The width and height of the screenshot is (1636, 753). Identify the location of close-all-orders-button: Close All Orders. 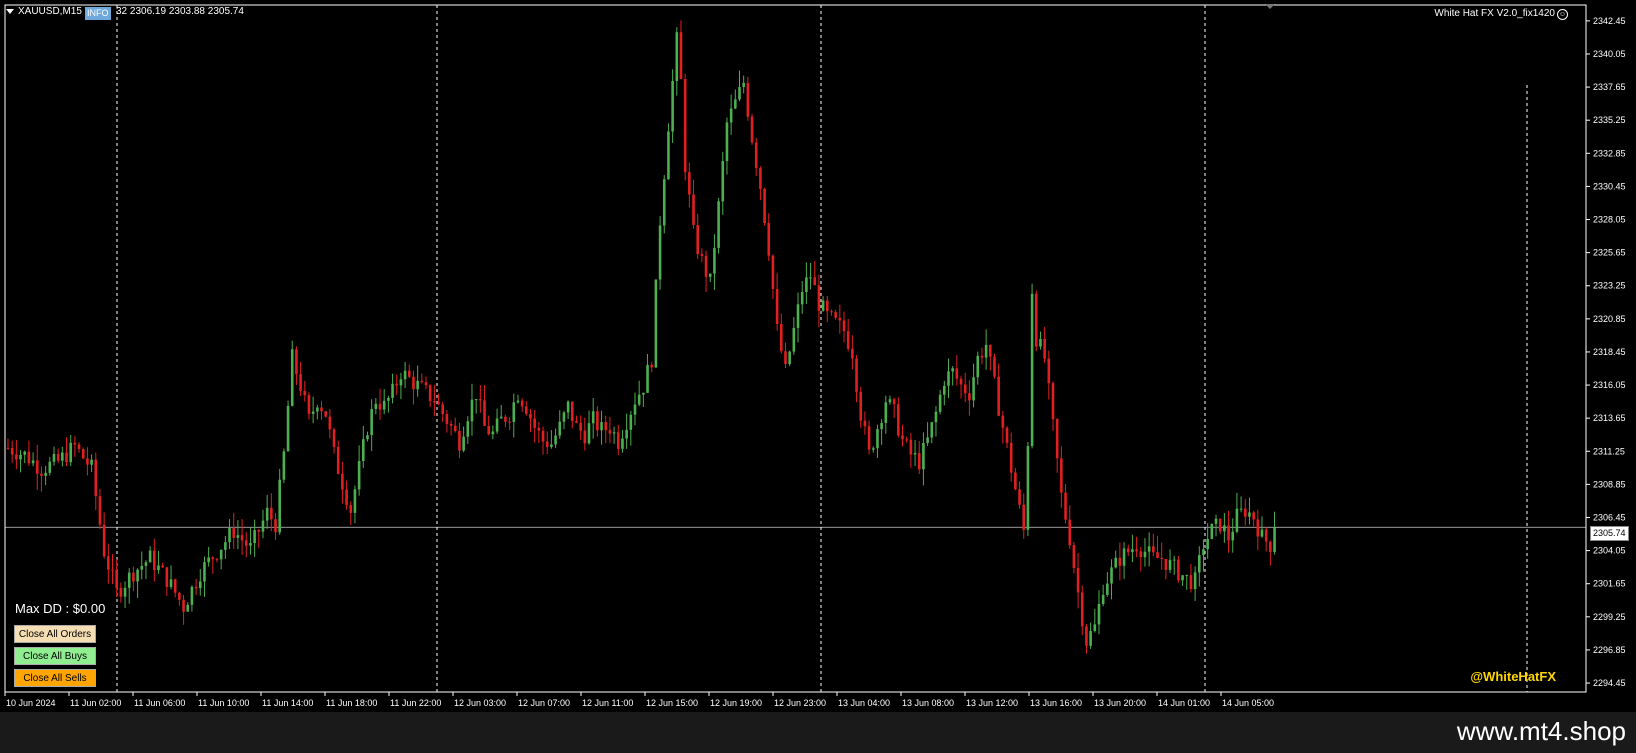
(55, 634).